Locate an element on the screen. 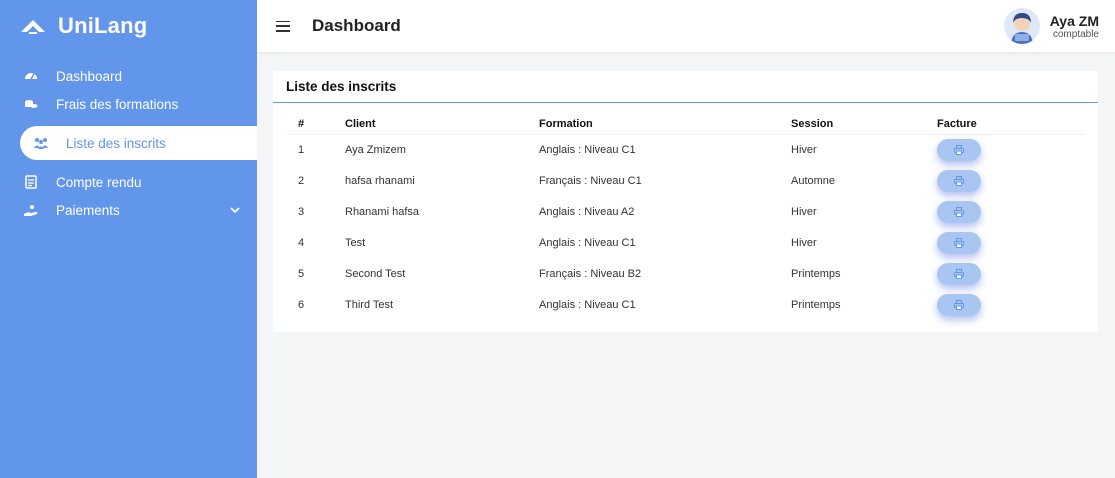 The height and width of the screenshot is (478, 1115). sidebar-item-compte-rendu: Compte rendu is located at coordinates (128, 182).